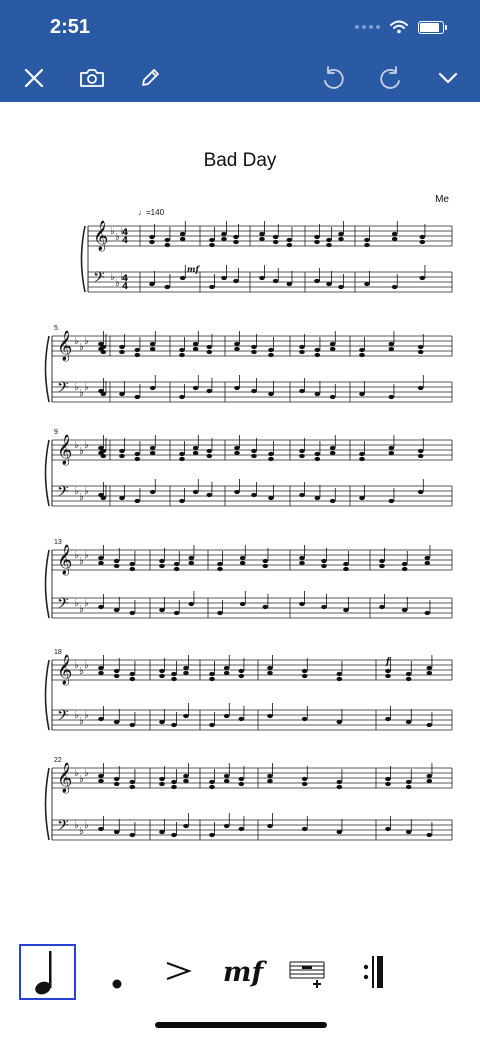  Describe the element at coordinates (47, 972) in the screenshot. I see `quarter-note-tool` at that location.